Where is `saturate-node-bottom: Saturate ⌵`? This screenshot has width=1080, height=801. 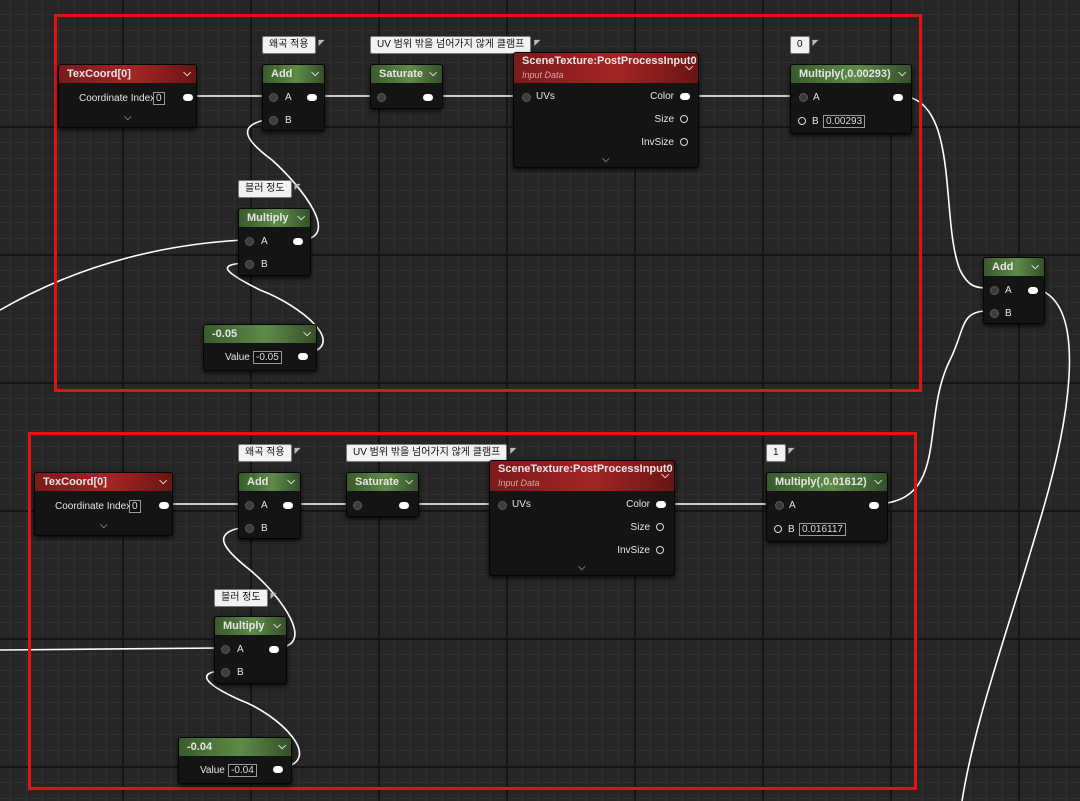 saturate-node-bottom: Saturate ⌵ is located at coordinates (382, 494).